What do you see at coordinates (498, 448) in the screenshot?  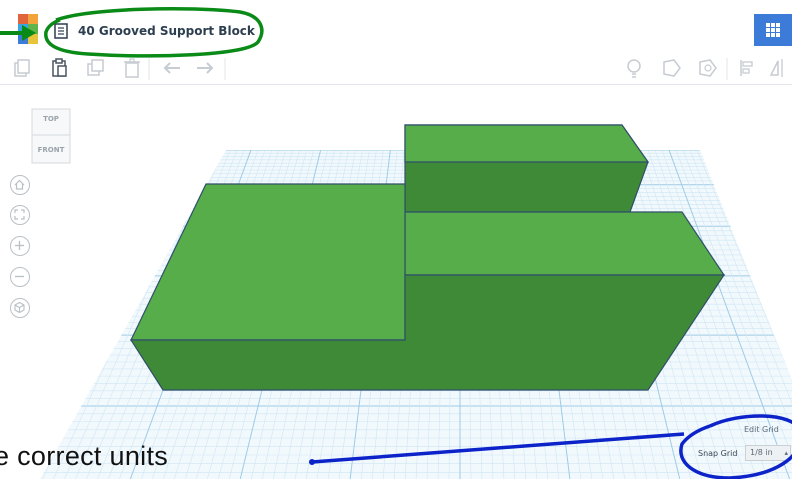 I see `annotation-connector` at bounding box center [498, 448].